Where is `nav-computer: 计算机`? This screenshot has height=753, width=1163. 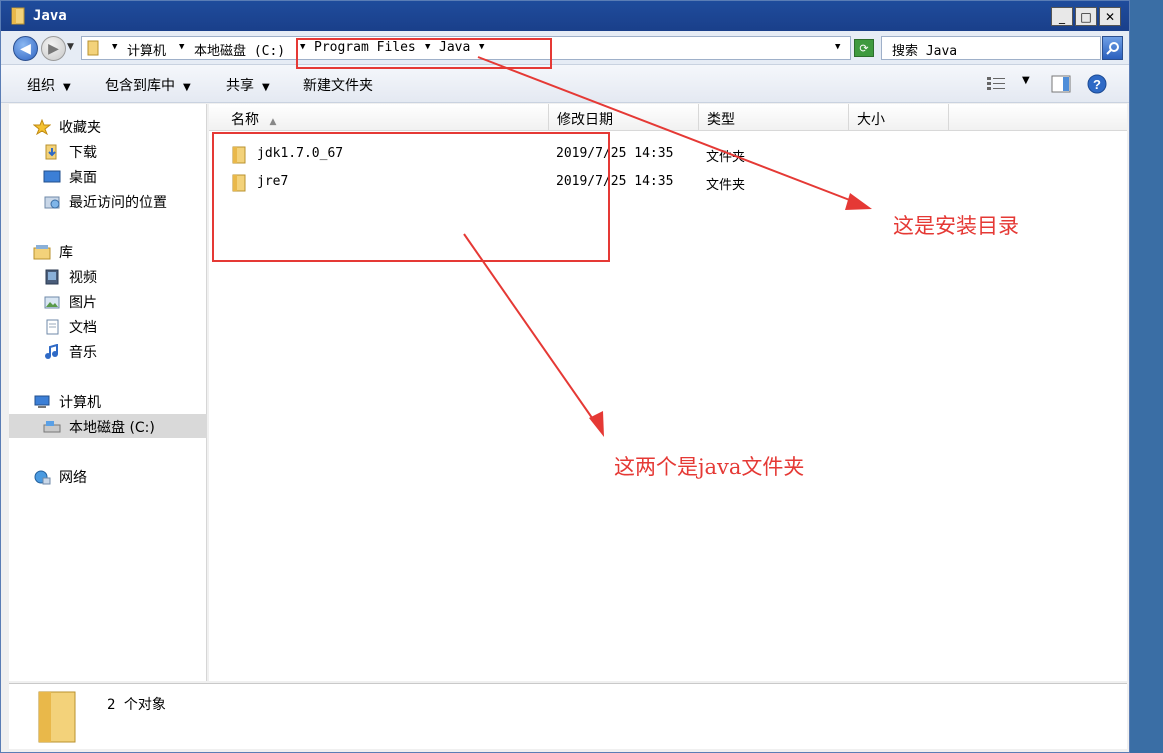 nav-computer: 计算机 is located at coordinates (67, 402).